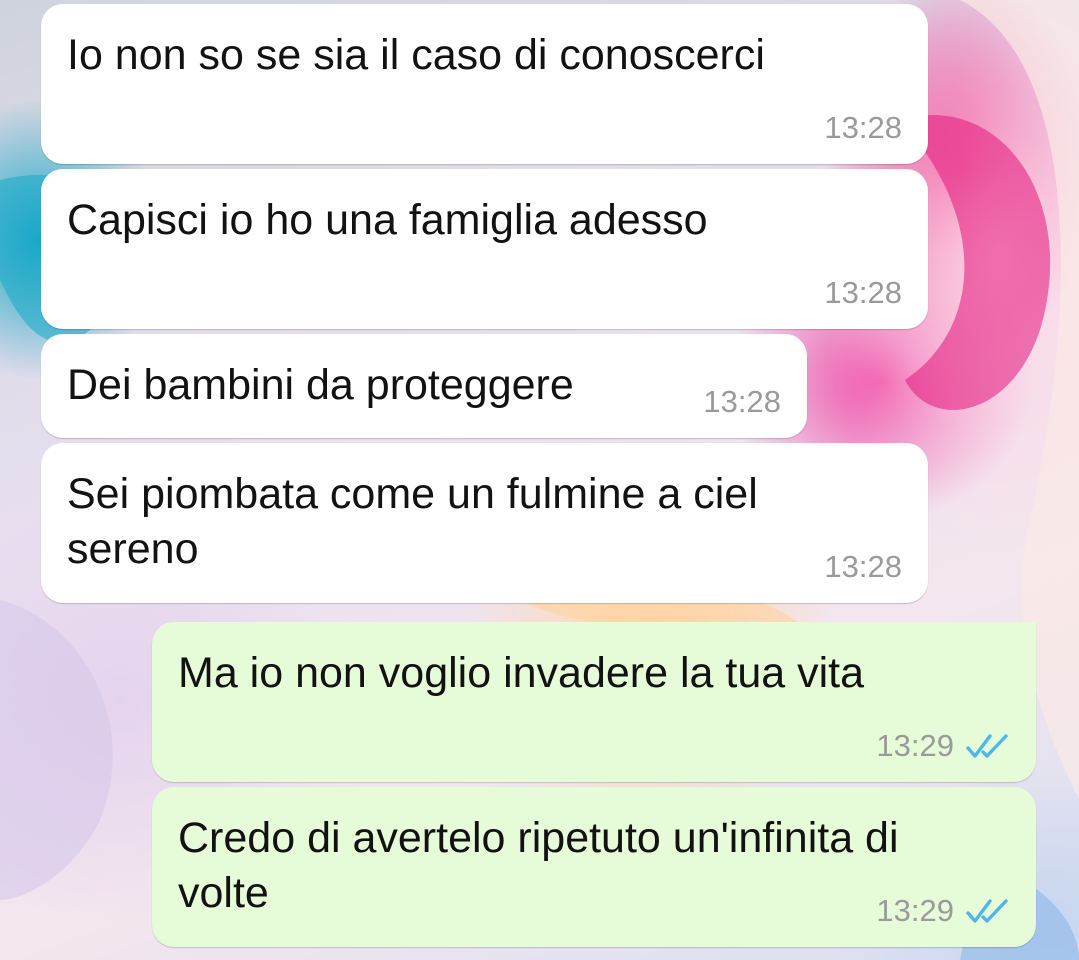 The height and width of the screenshot is (960, 1079). I want to click on message-bubble-incoming: Capisci io ho una famiglia adesso 13:28, so click(484, 249).